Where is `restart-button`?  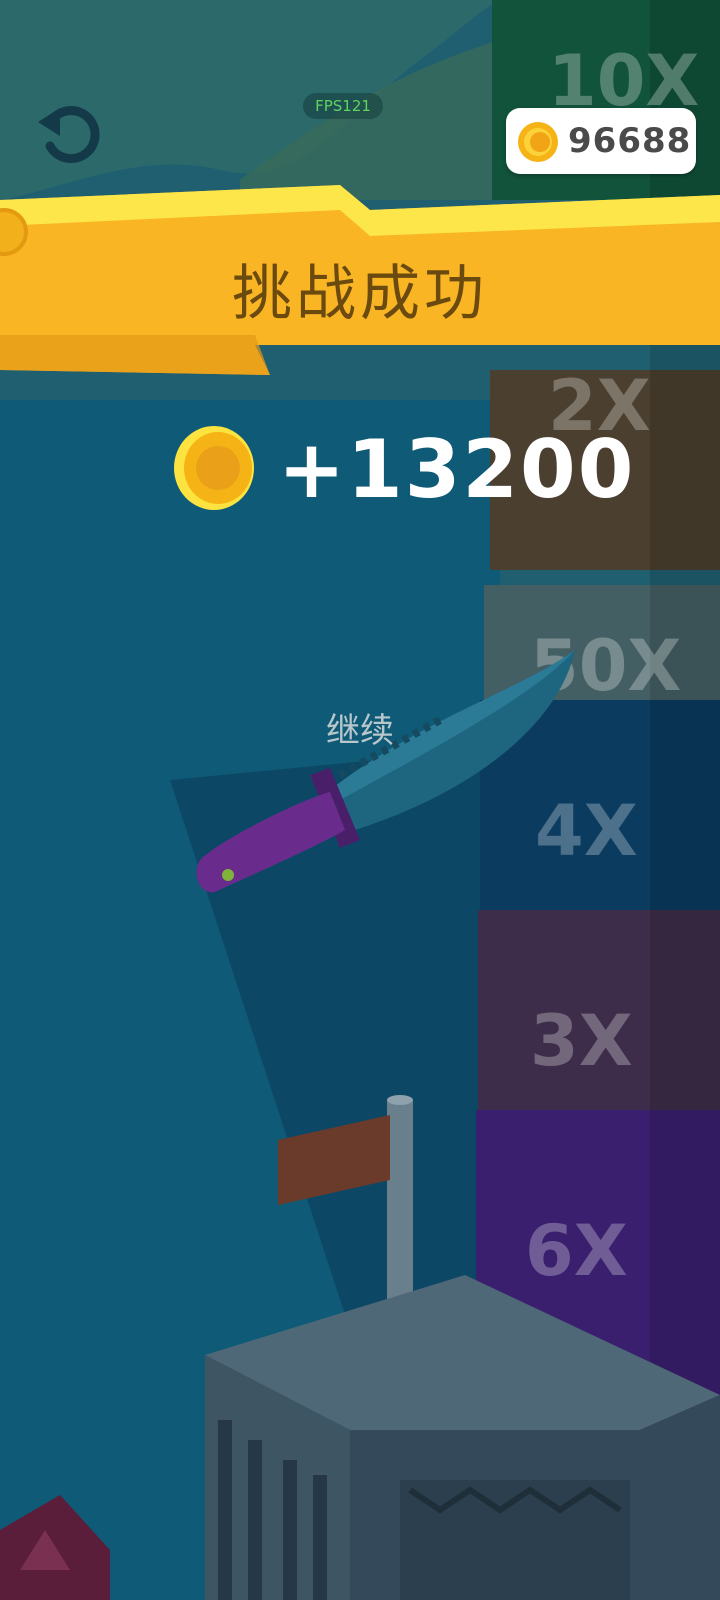
restart-button is located at coordinates (70, 135).